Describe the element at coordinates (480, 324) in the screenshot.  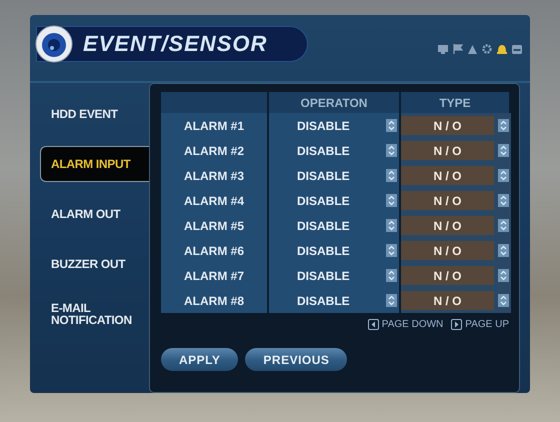
I see `page-up-link: PAGE UP` at that location.